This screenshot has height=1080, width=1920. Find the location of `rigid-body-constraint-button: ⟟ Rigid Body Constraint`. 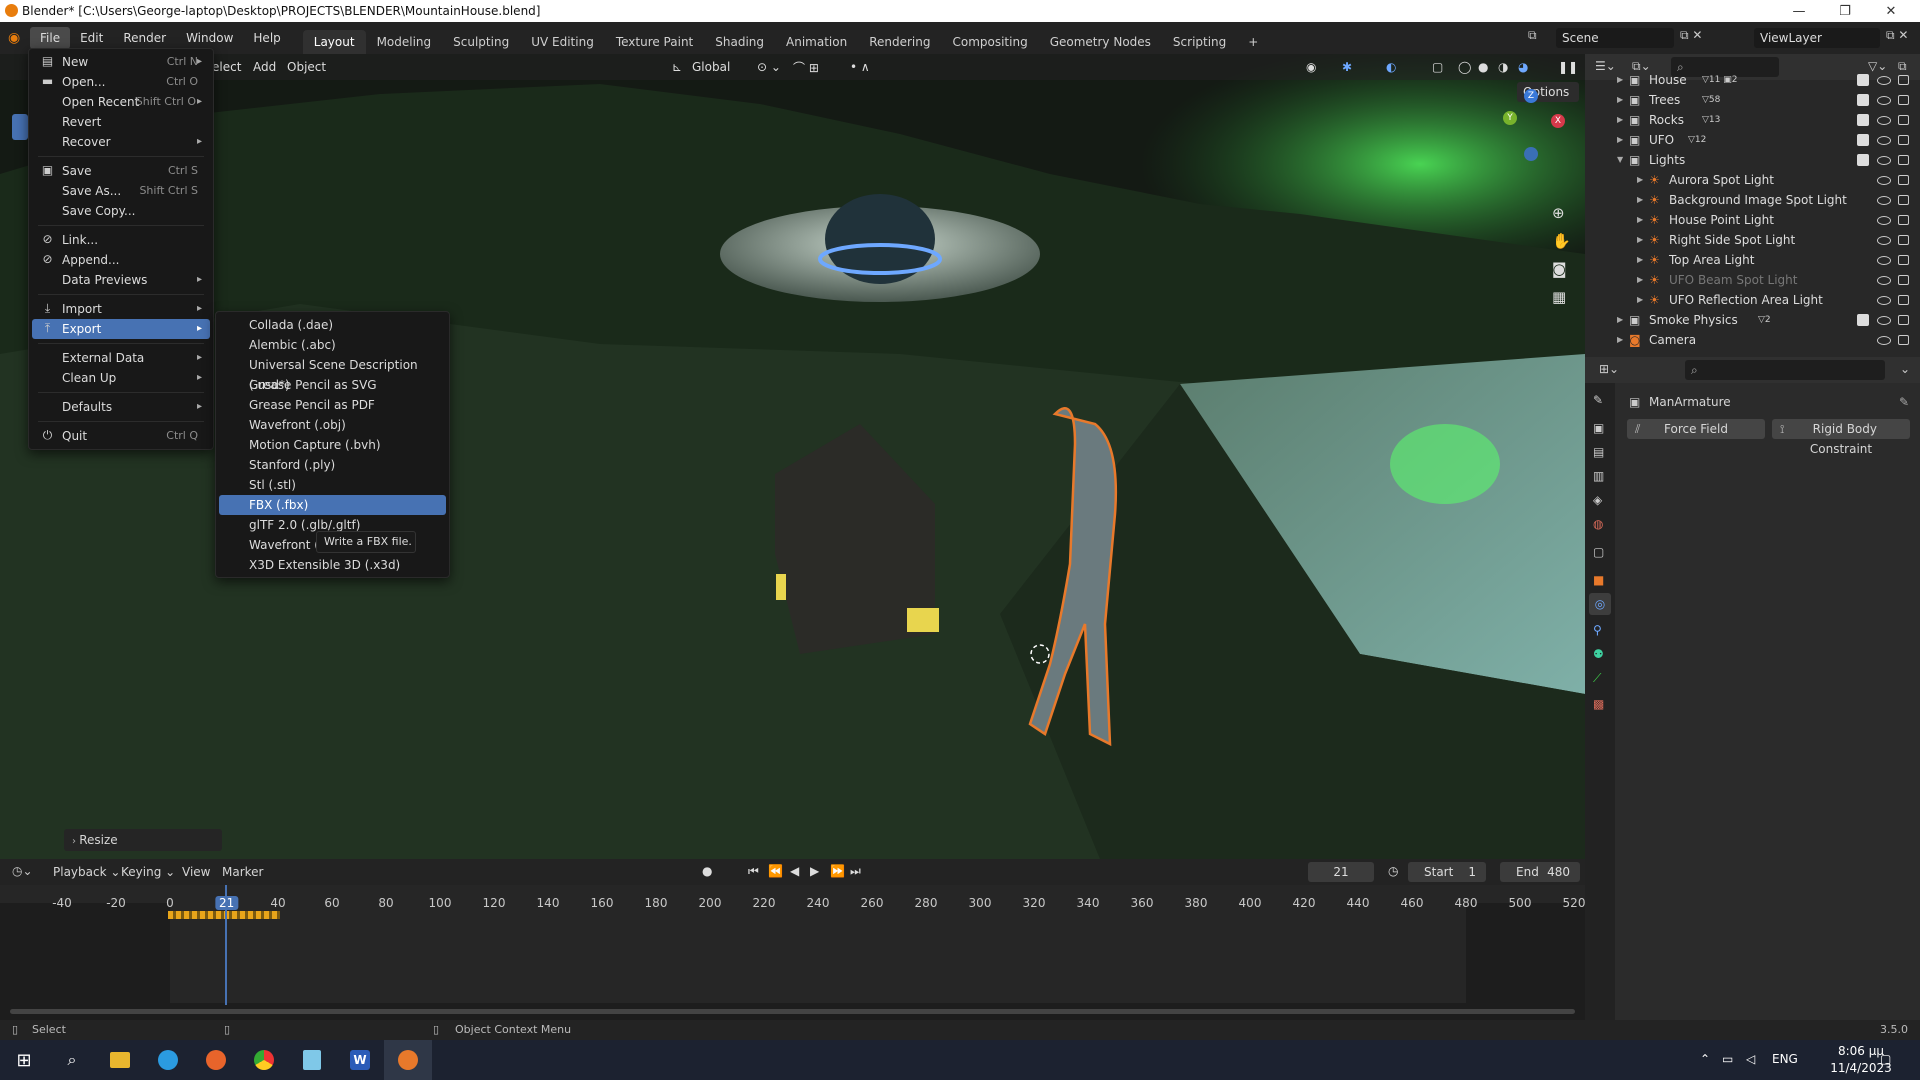

rigid-body-constraint-button: ⟟ Rigid Body Constraint is located at coordinates (1841, 437).